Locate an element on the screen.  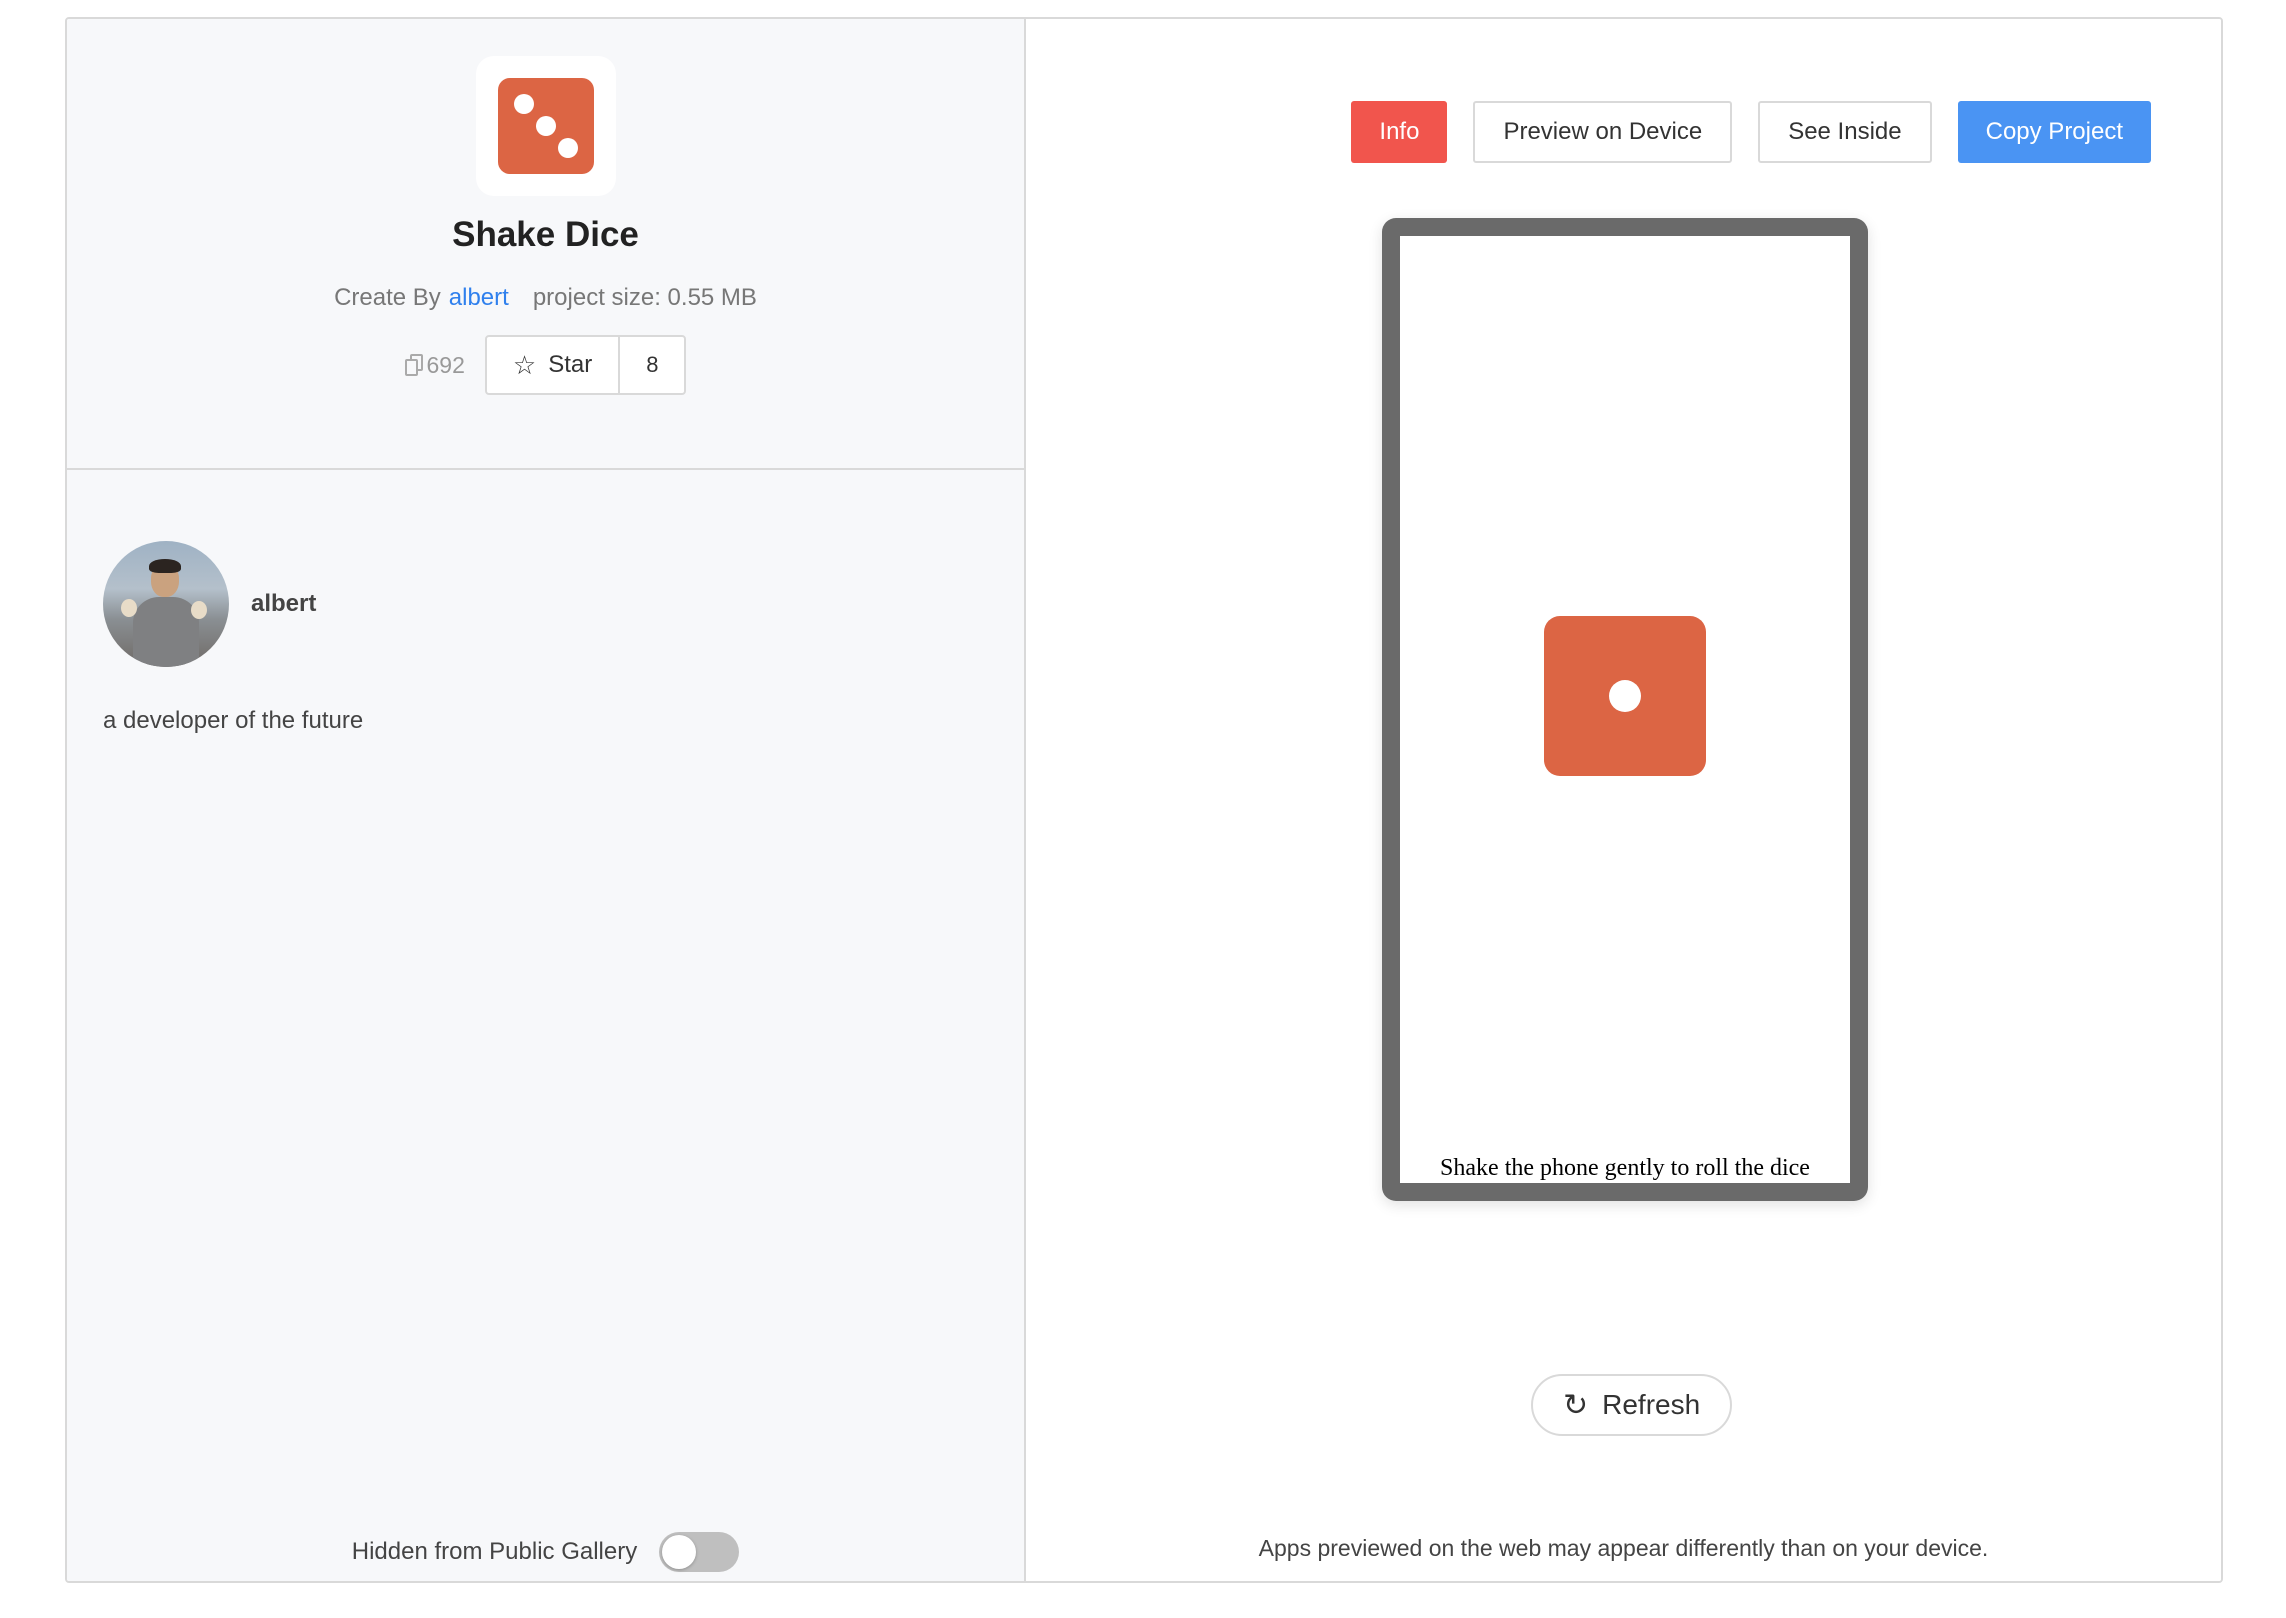
dice-three-icon is located at coordinates (546, 126).